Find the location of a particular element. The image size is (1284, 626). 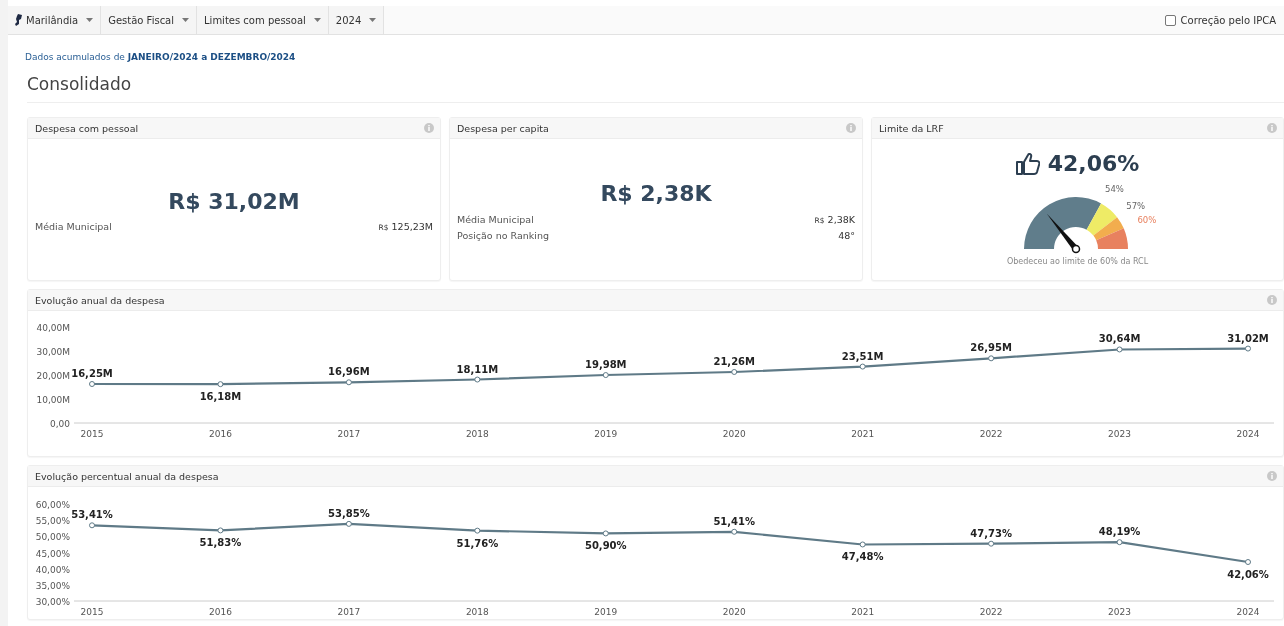

data-label: 31,02M is located at coordinates (1248, 338).